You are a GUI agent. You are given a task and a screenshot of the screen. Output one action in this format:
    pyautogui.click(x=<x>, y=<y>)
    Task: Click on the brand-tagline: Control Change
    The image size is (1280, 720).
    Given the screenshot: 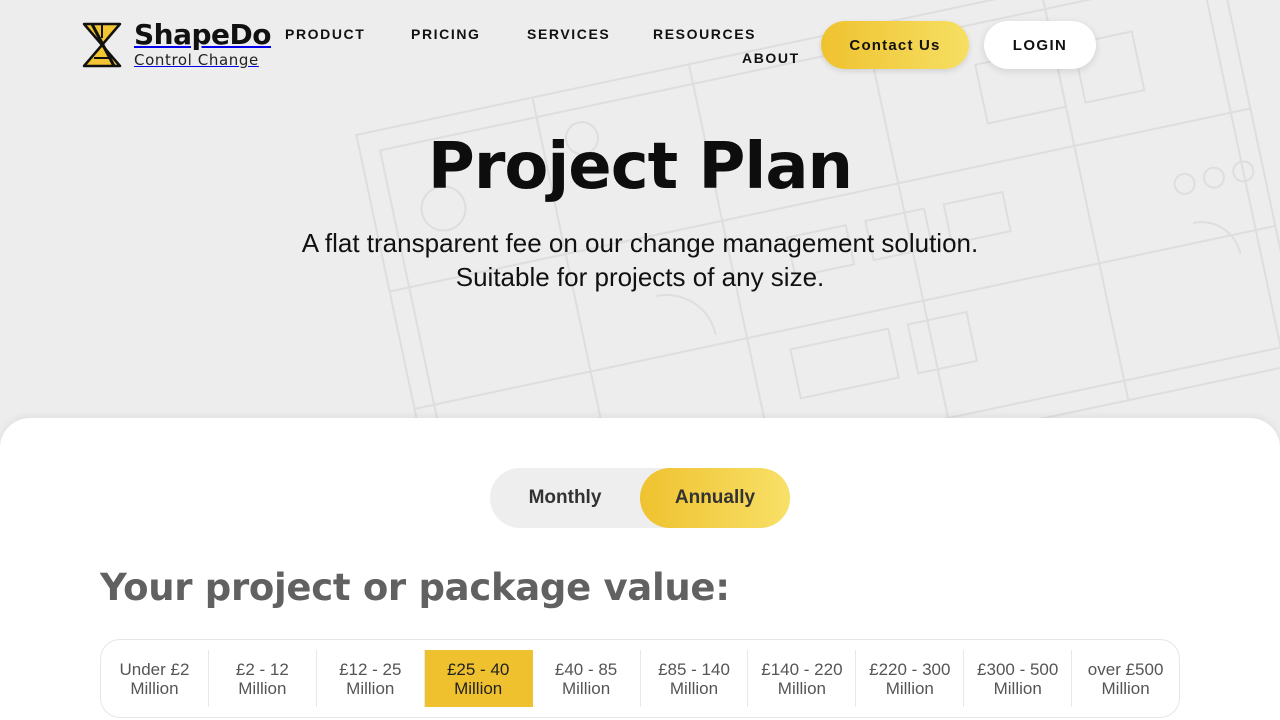 What is the action you would take?
    pyautogui.click(x=196, y=60)
    